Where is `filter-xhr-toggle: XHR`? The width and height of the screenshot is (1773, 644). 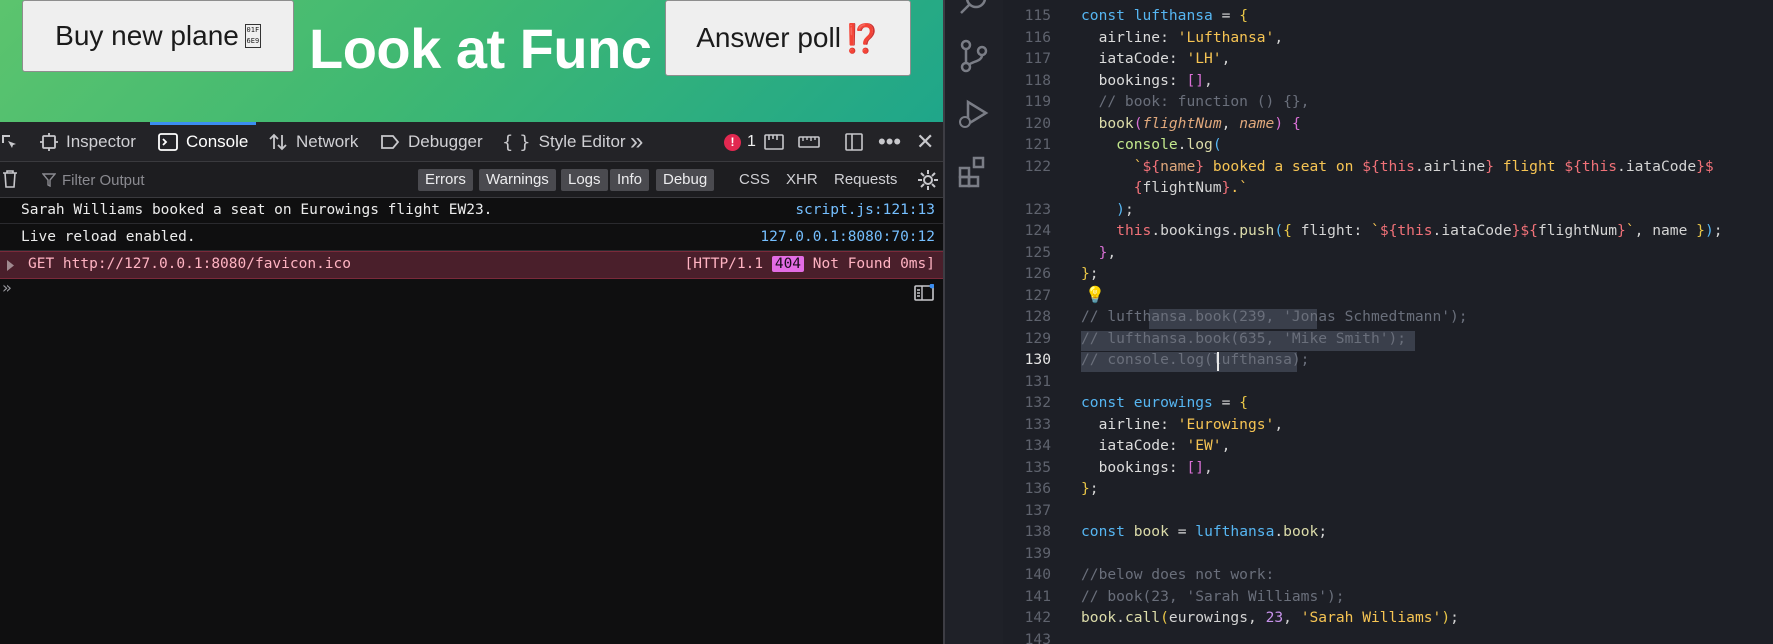 filter-xhr-toggle: XHR is located at coordinates (802, 180).